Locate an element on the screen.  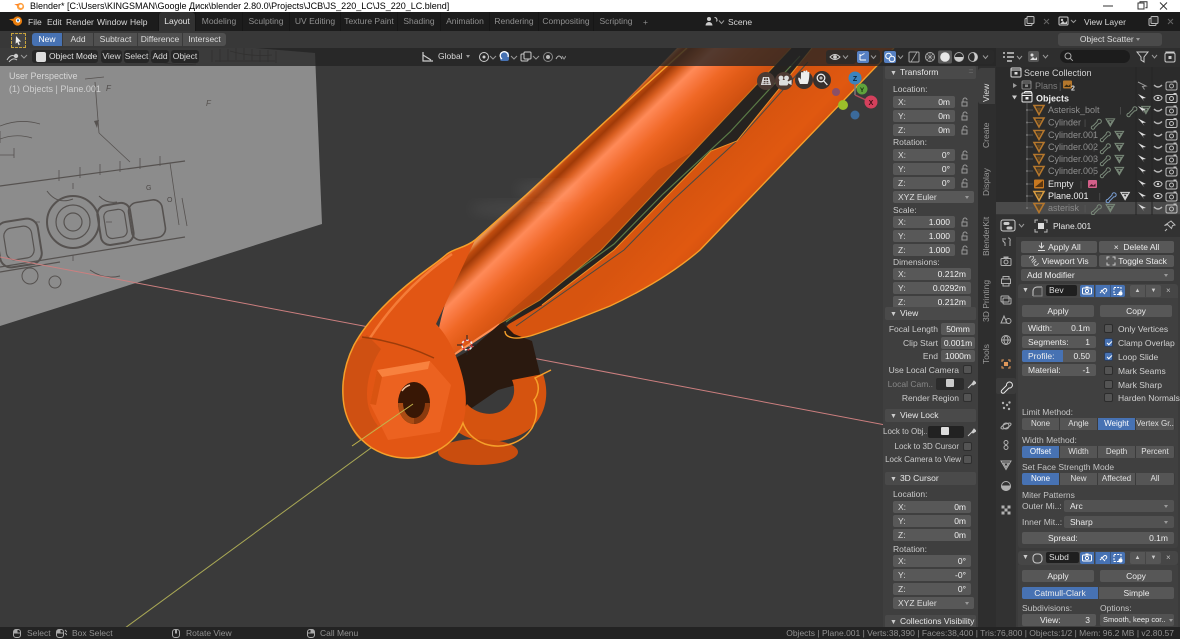
svg-text: Cylinder.005 is located at coordinates (1073, 171).